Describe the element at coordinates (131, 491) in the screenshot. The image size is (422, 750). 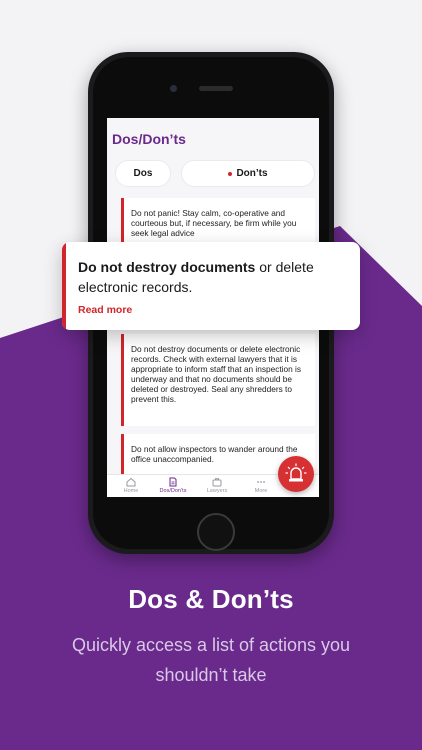
I see `tab-label: Home` at that location.